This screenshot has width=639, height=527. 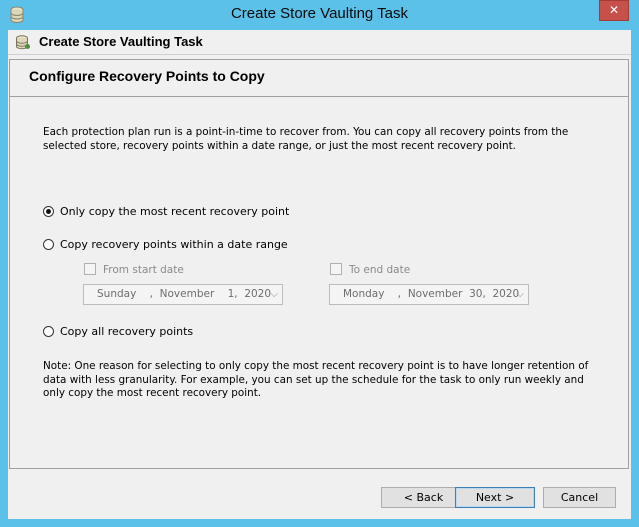 What do you see at coordinates (579, 497) in the screenshot?
I see `cancel-button: Cancel` at bounding box center [579, 497].